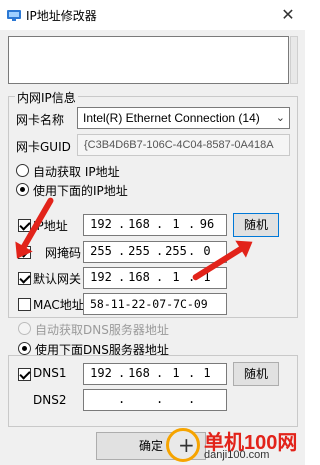  Describe the element at coordinates (155, 225) in the screenshot. I see `ip-address-input: 192 . 168 . 1 . 96` at that location.